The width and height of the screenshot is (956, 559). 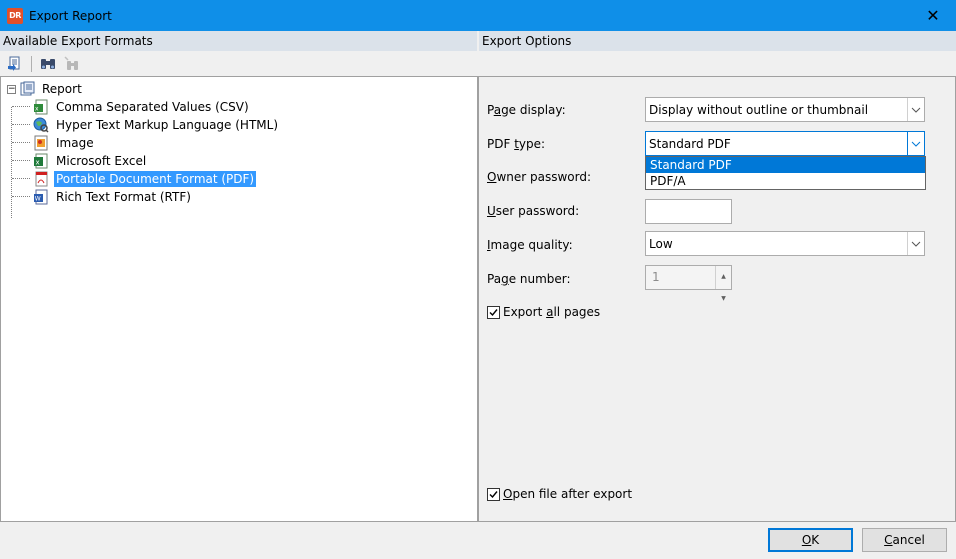 I want to click on find-next-icon, so click(x=71, y=62).